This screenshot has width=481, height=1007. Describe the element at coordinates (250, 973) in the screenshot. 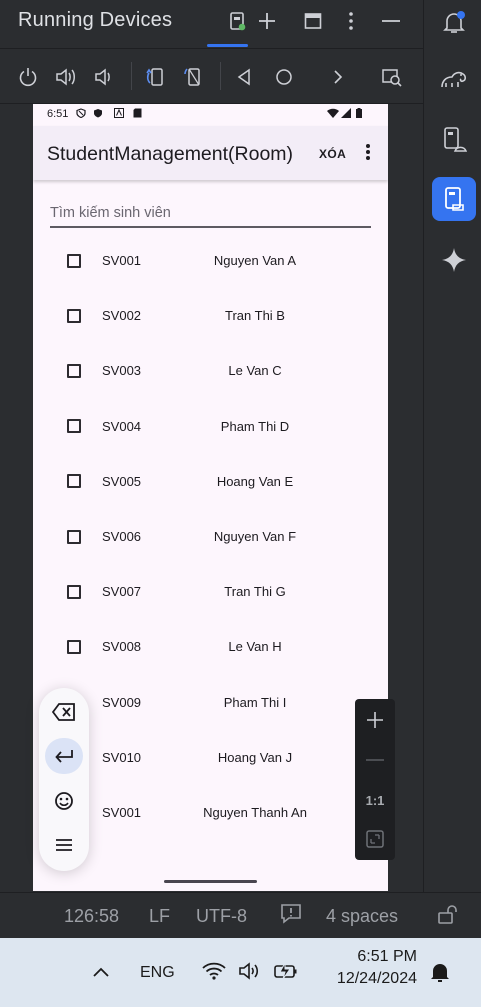

I see `volume-tray-icon` at that location.